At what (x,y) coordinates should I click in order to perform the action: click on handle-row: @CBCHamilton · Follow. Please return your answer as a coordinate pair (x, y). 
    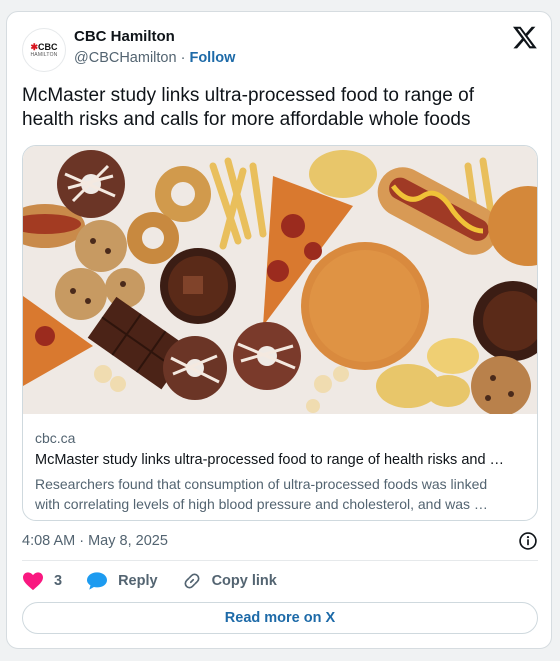
    Looking at the image, I should click on (154, 58).